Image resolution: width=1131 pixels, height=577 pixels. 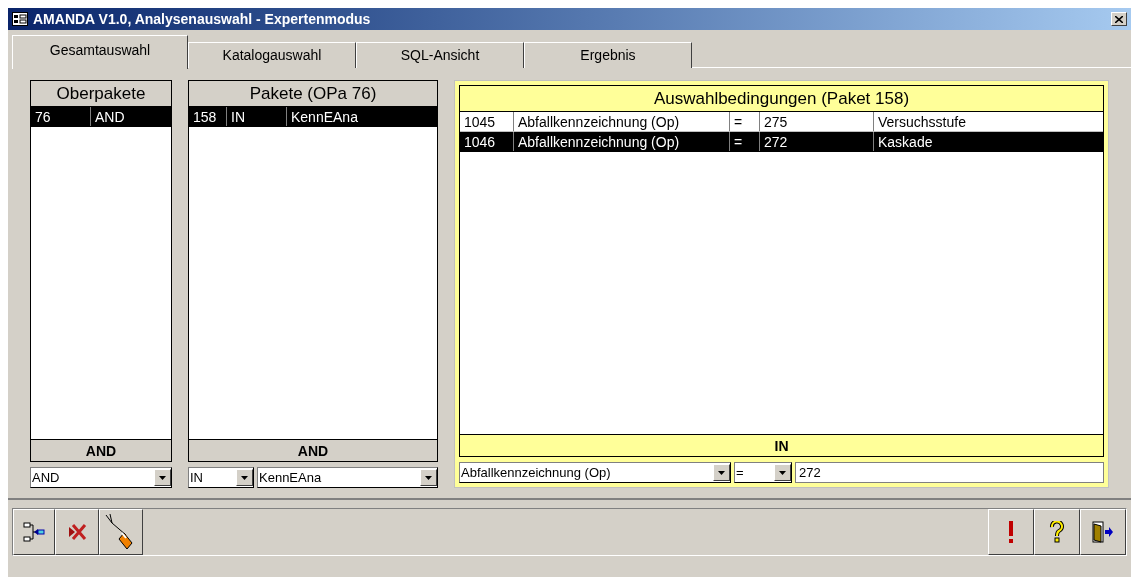 I want to click on help-button, so click(x=1057, y=532).